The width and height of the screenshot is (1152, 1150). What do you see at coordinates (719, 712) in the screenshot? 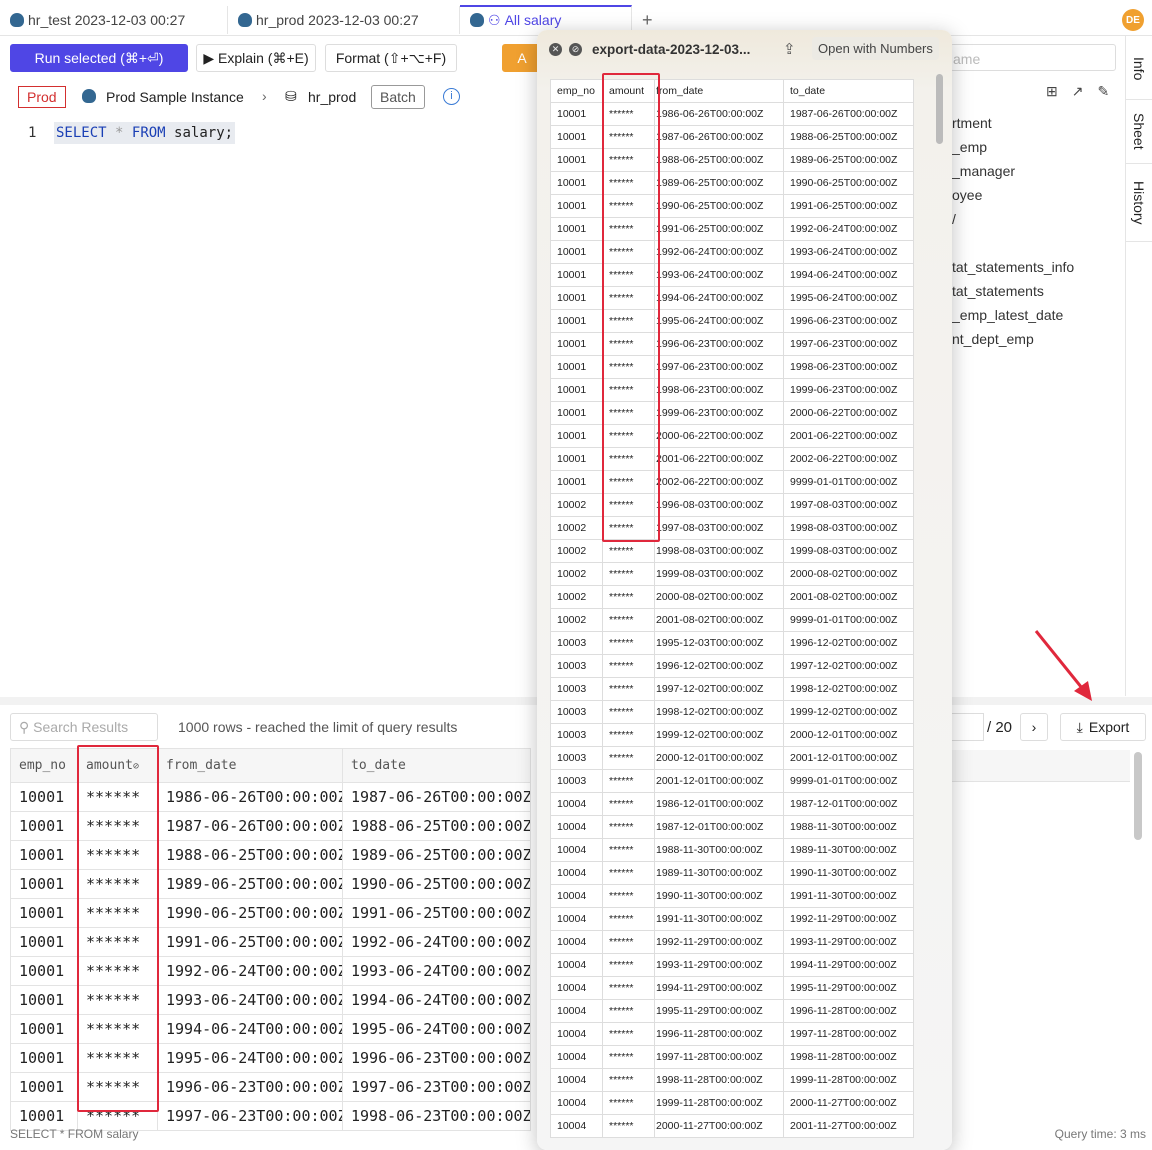
I see `cell: 1998-12-02T00:00:00Z` at bounding box center [719, 712].